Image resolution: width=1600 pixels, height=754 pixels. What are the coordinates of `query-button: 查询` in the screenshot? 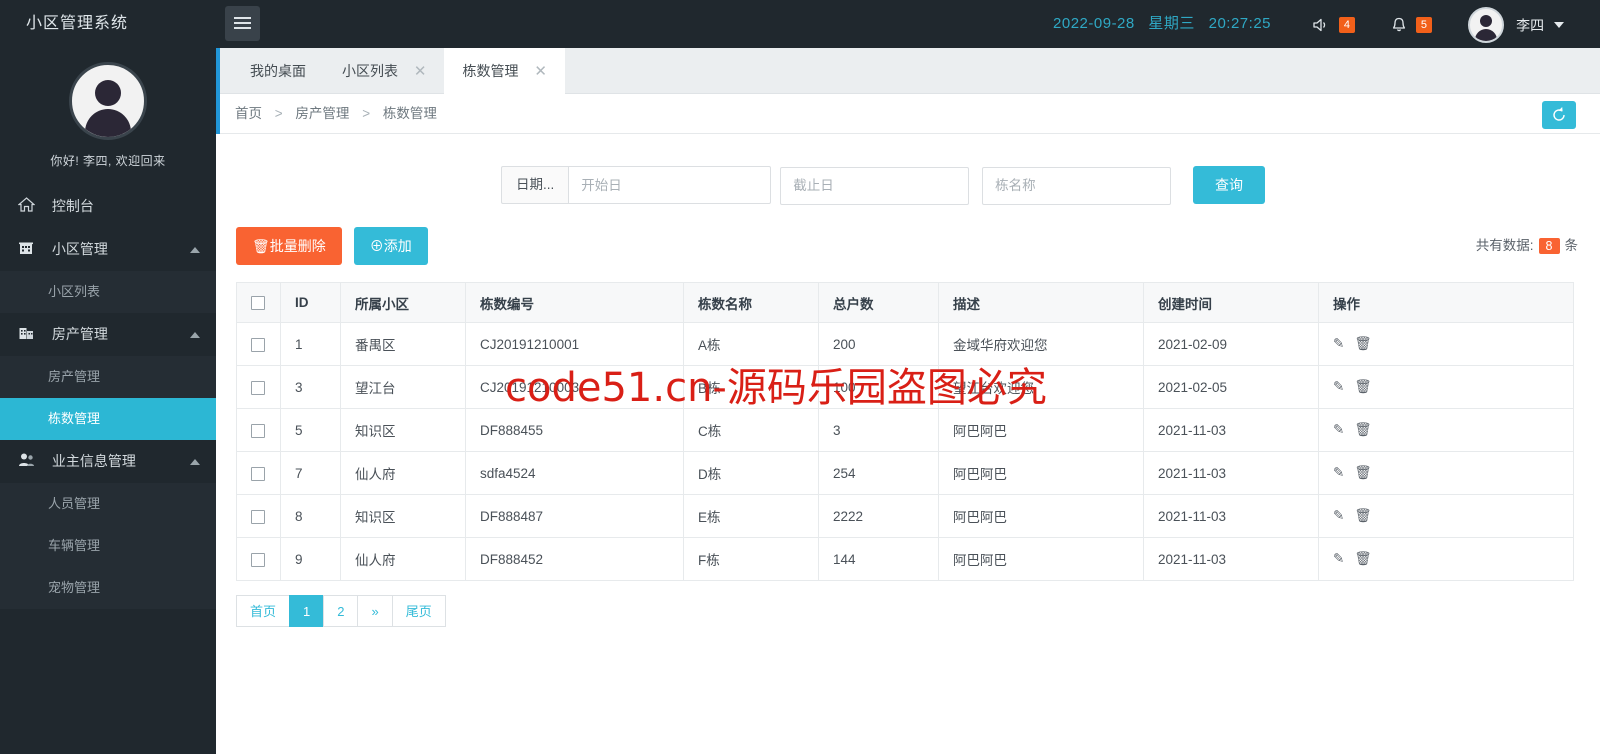 It's located at (1229, 185).